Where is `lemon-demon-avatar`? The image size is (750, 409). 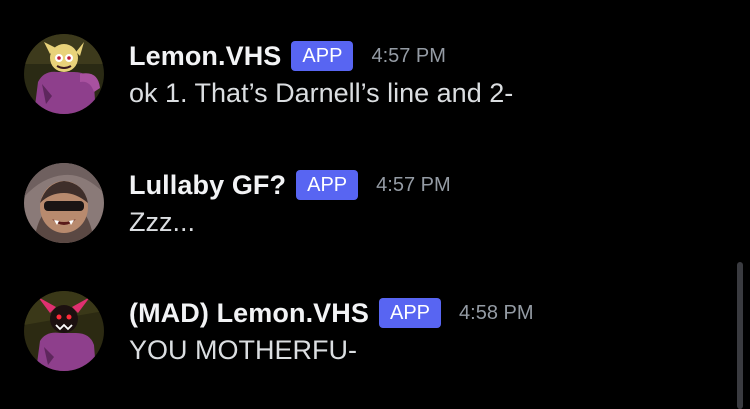 lemon-demon-avatar is located at coordinates (64, 74).